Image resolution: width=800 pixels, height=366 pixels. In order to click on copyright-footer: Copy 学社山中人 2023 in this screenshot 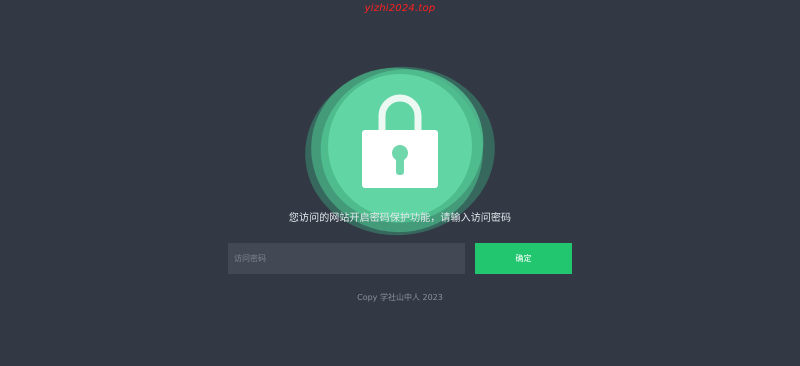, I will do `click(400, 297)`.